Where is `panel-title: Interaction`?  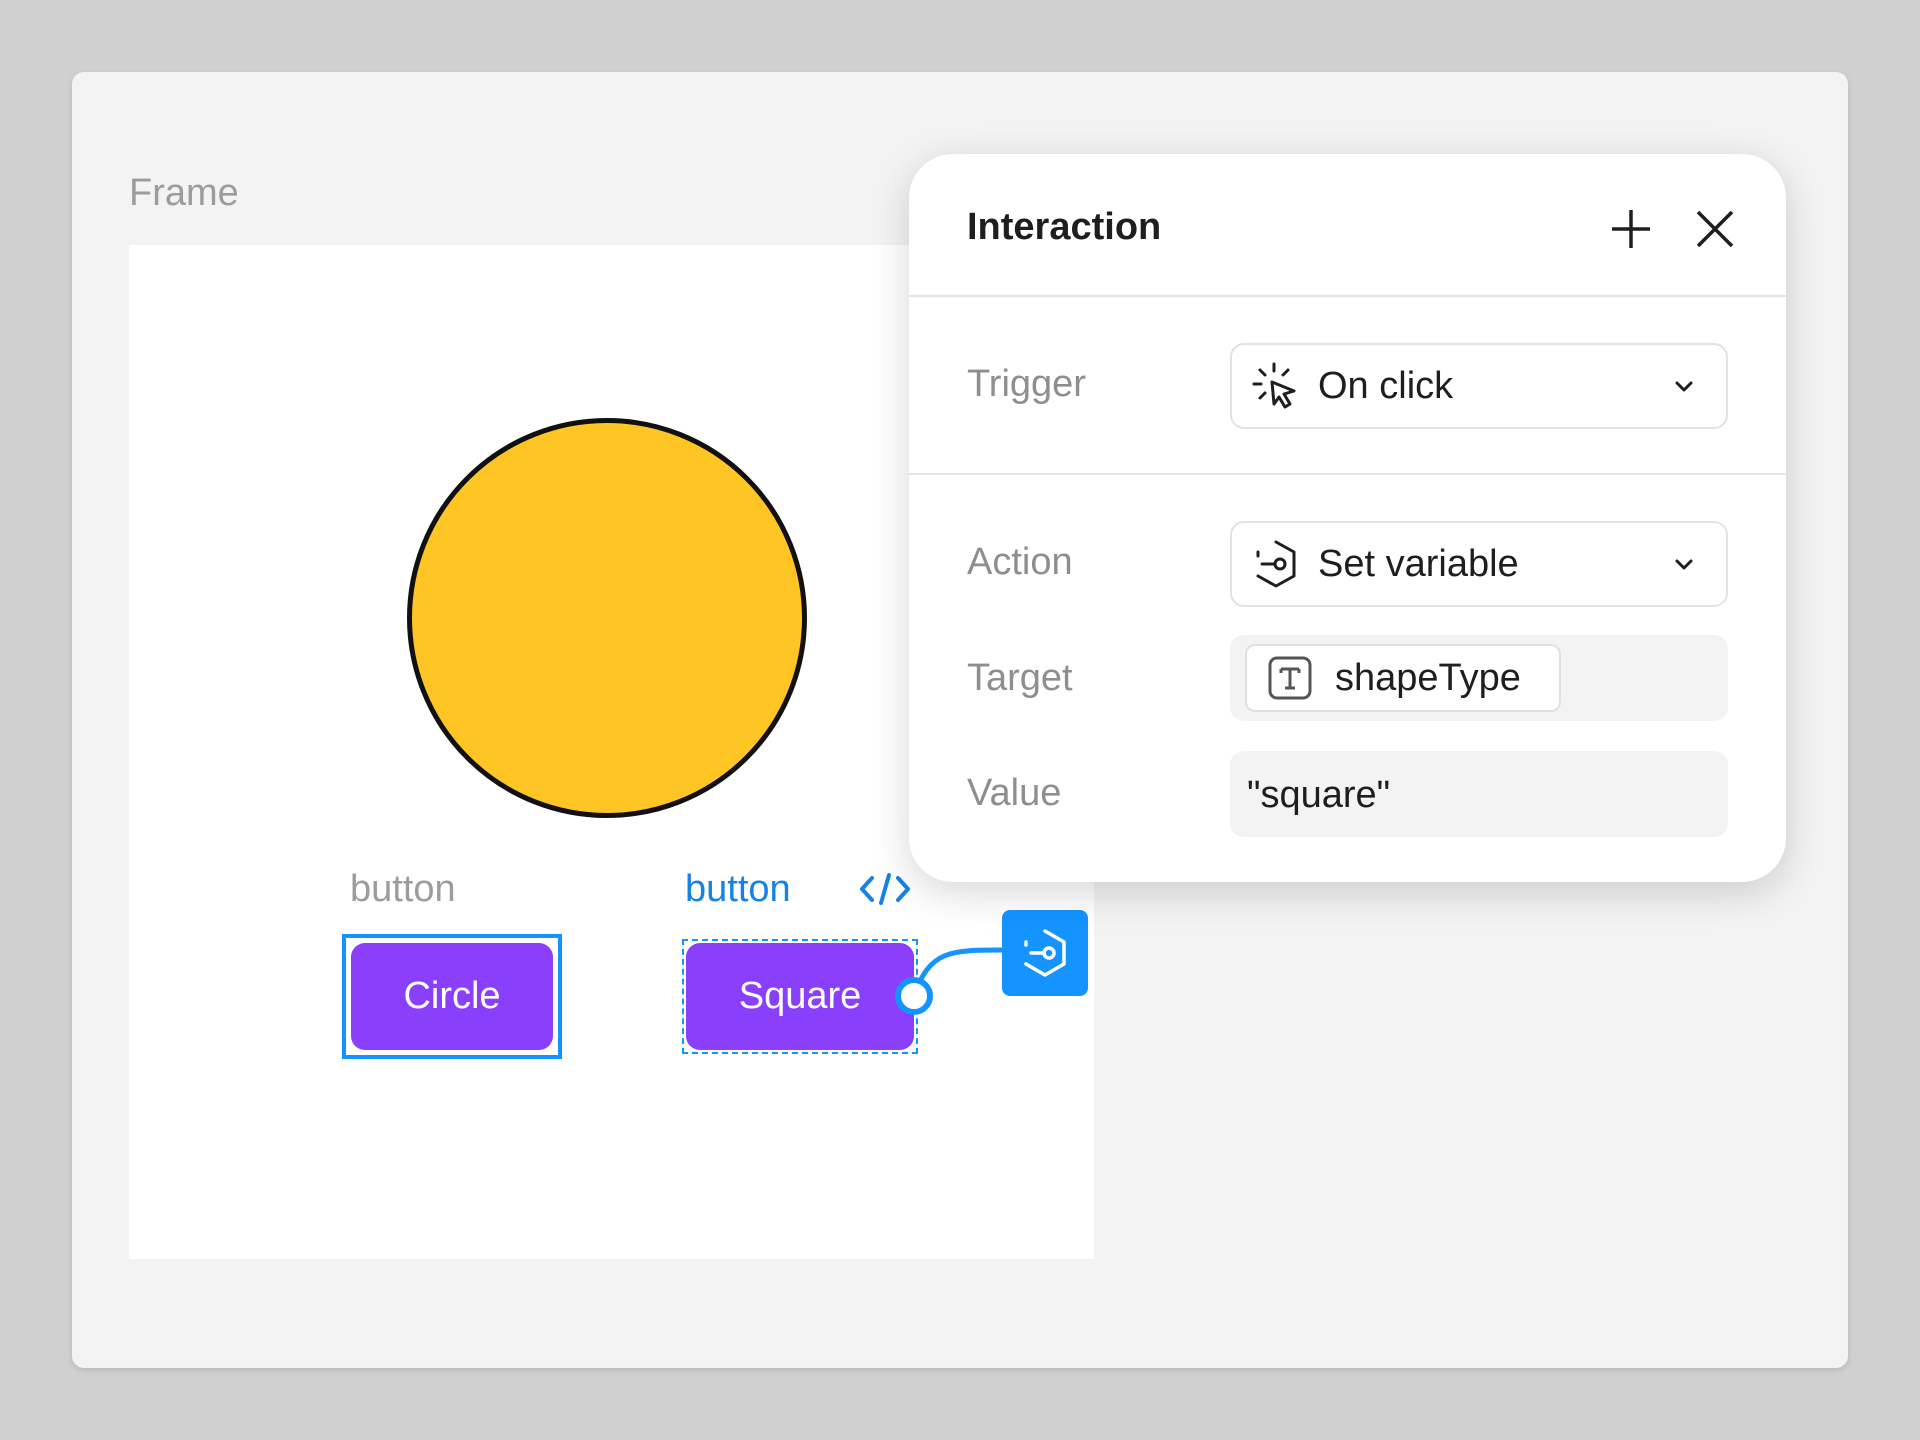 panel-title: Interaction is located at coordinates (1064, 227).